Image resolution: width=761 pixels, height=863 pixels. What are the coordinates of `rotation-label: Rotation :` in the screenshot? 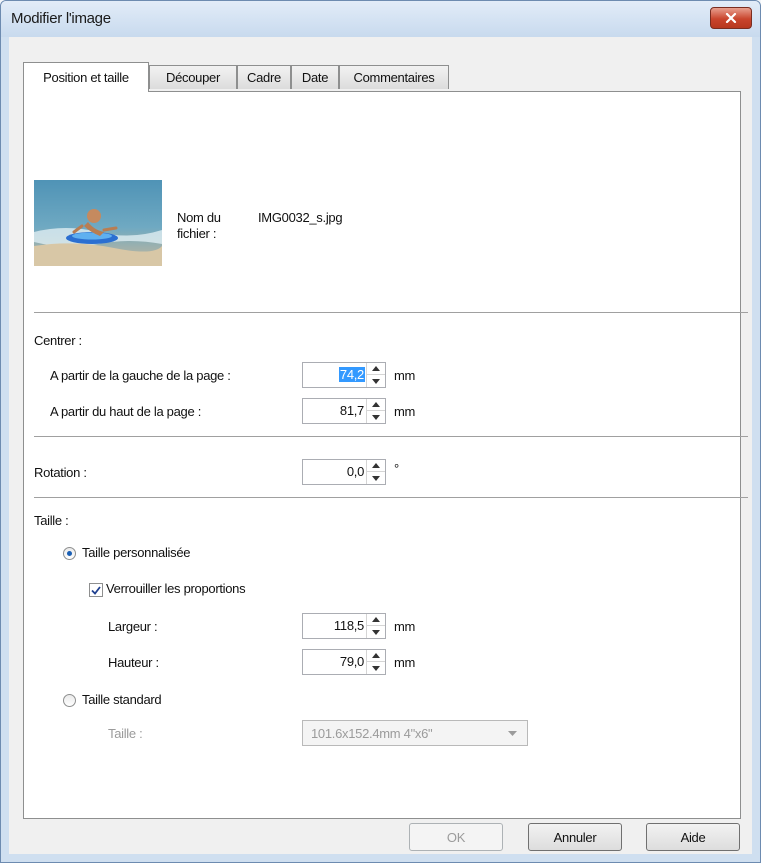 It's located at (60, 472).